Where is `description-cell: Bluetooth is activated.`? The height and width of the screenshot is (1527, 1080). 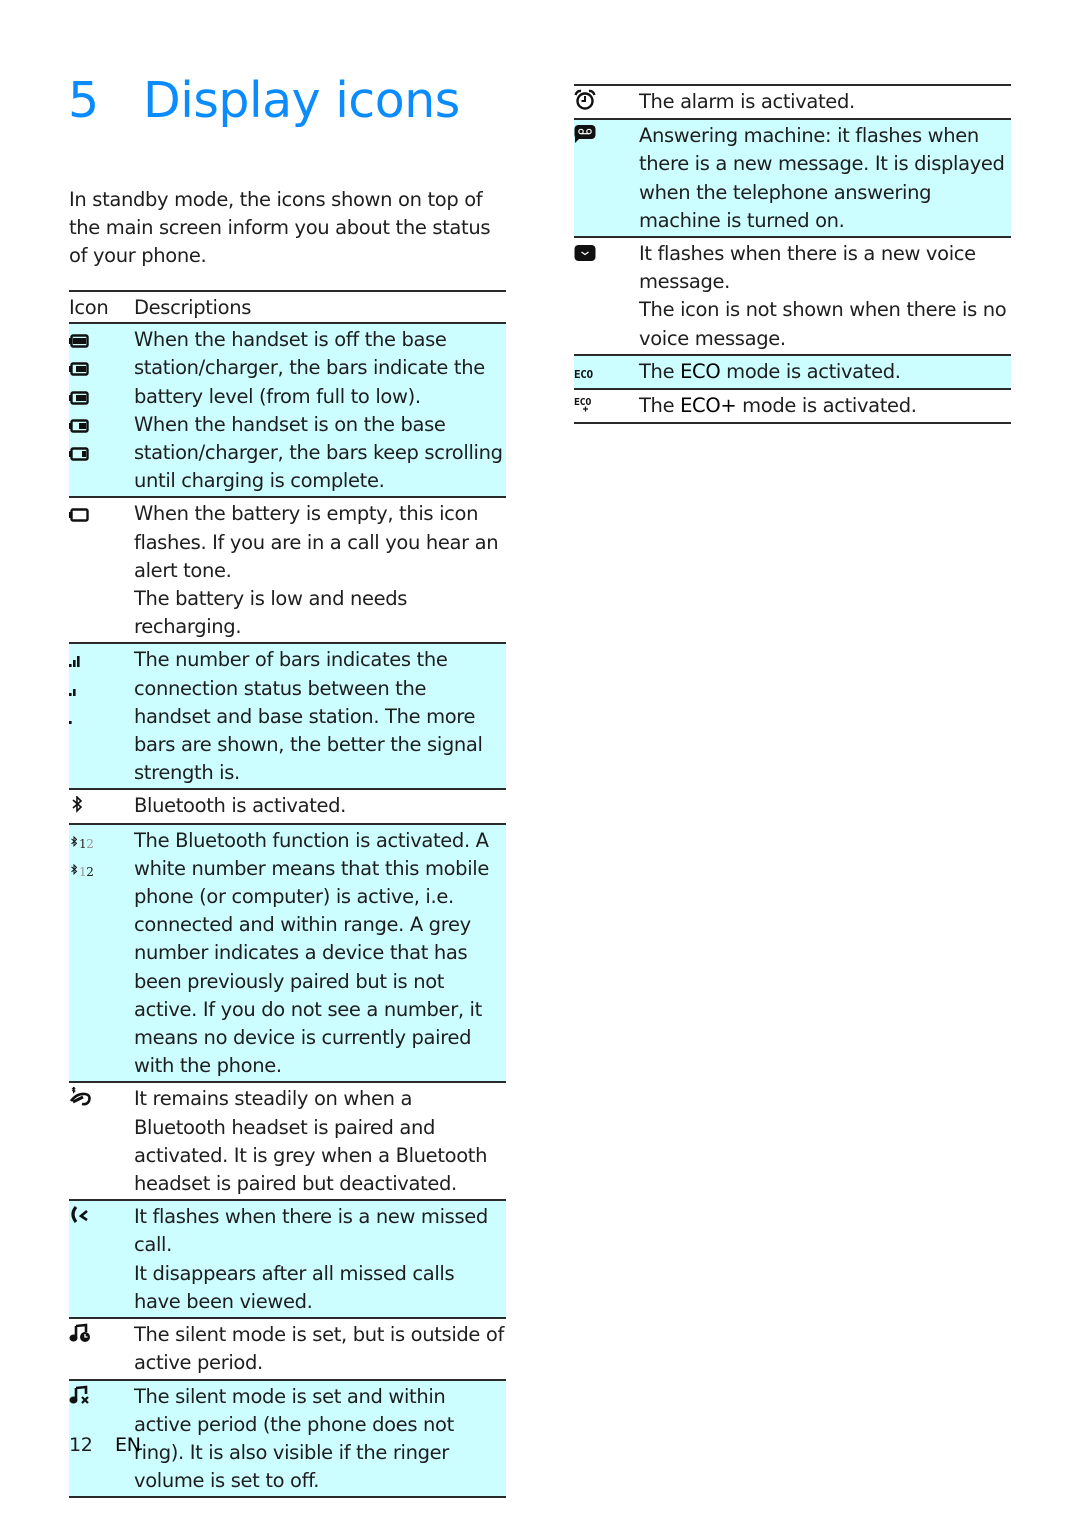 description-cell: Bluetooth is activated. is located at coordinates (320, 807).